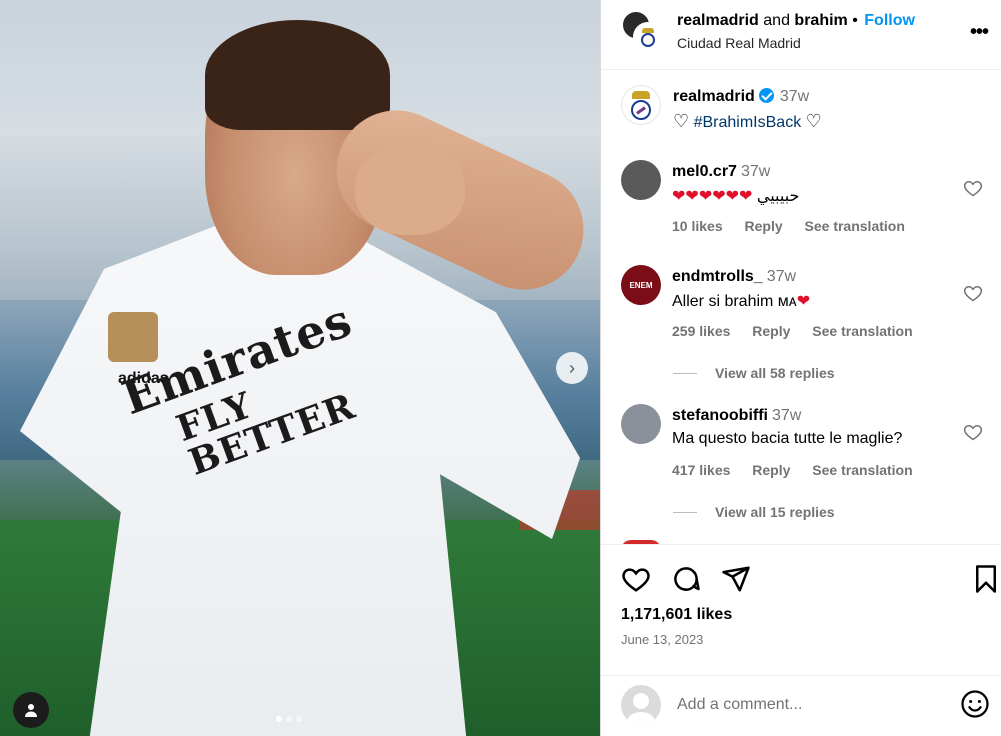  I want to click on carousel-next-button: ›, so click(572, 368).